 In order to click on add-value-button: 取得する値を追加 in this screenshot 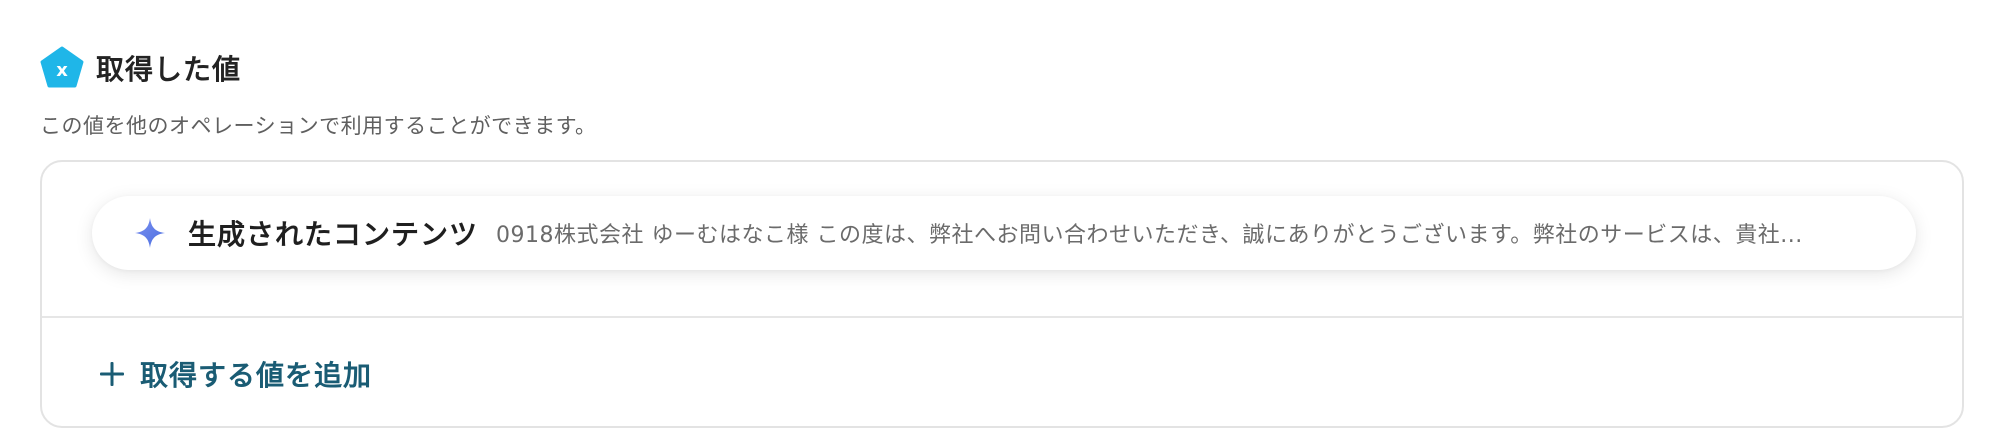, I will do `click(235, 374)`.